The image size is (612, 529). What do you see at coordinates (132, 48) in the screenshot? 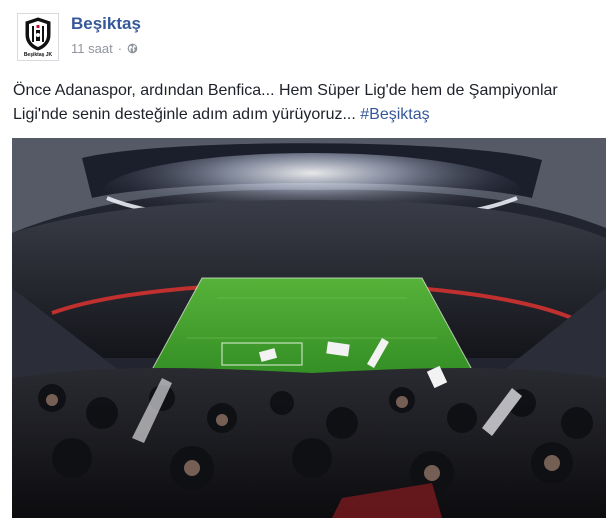
I see `globe-icon` at bounding box center [132, 48].